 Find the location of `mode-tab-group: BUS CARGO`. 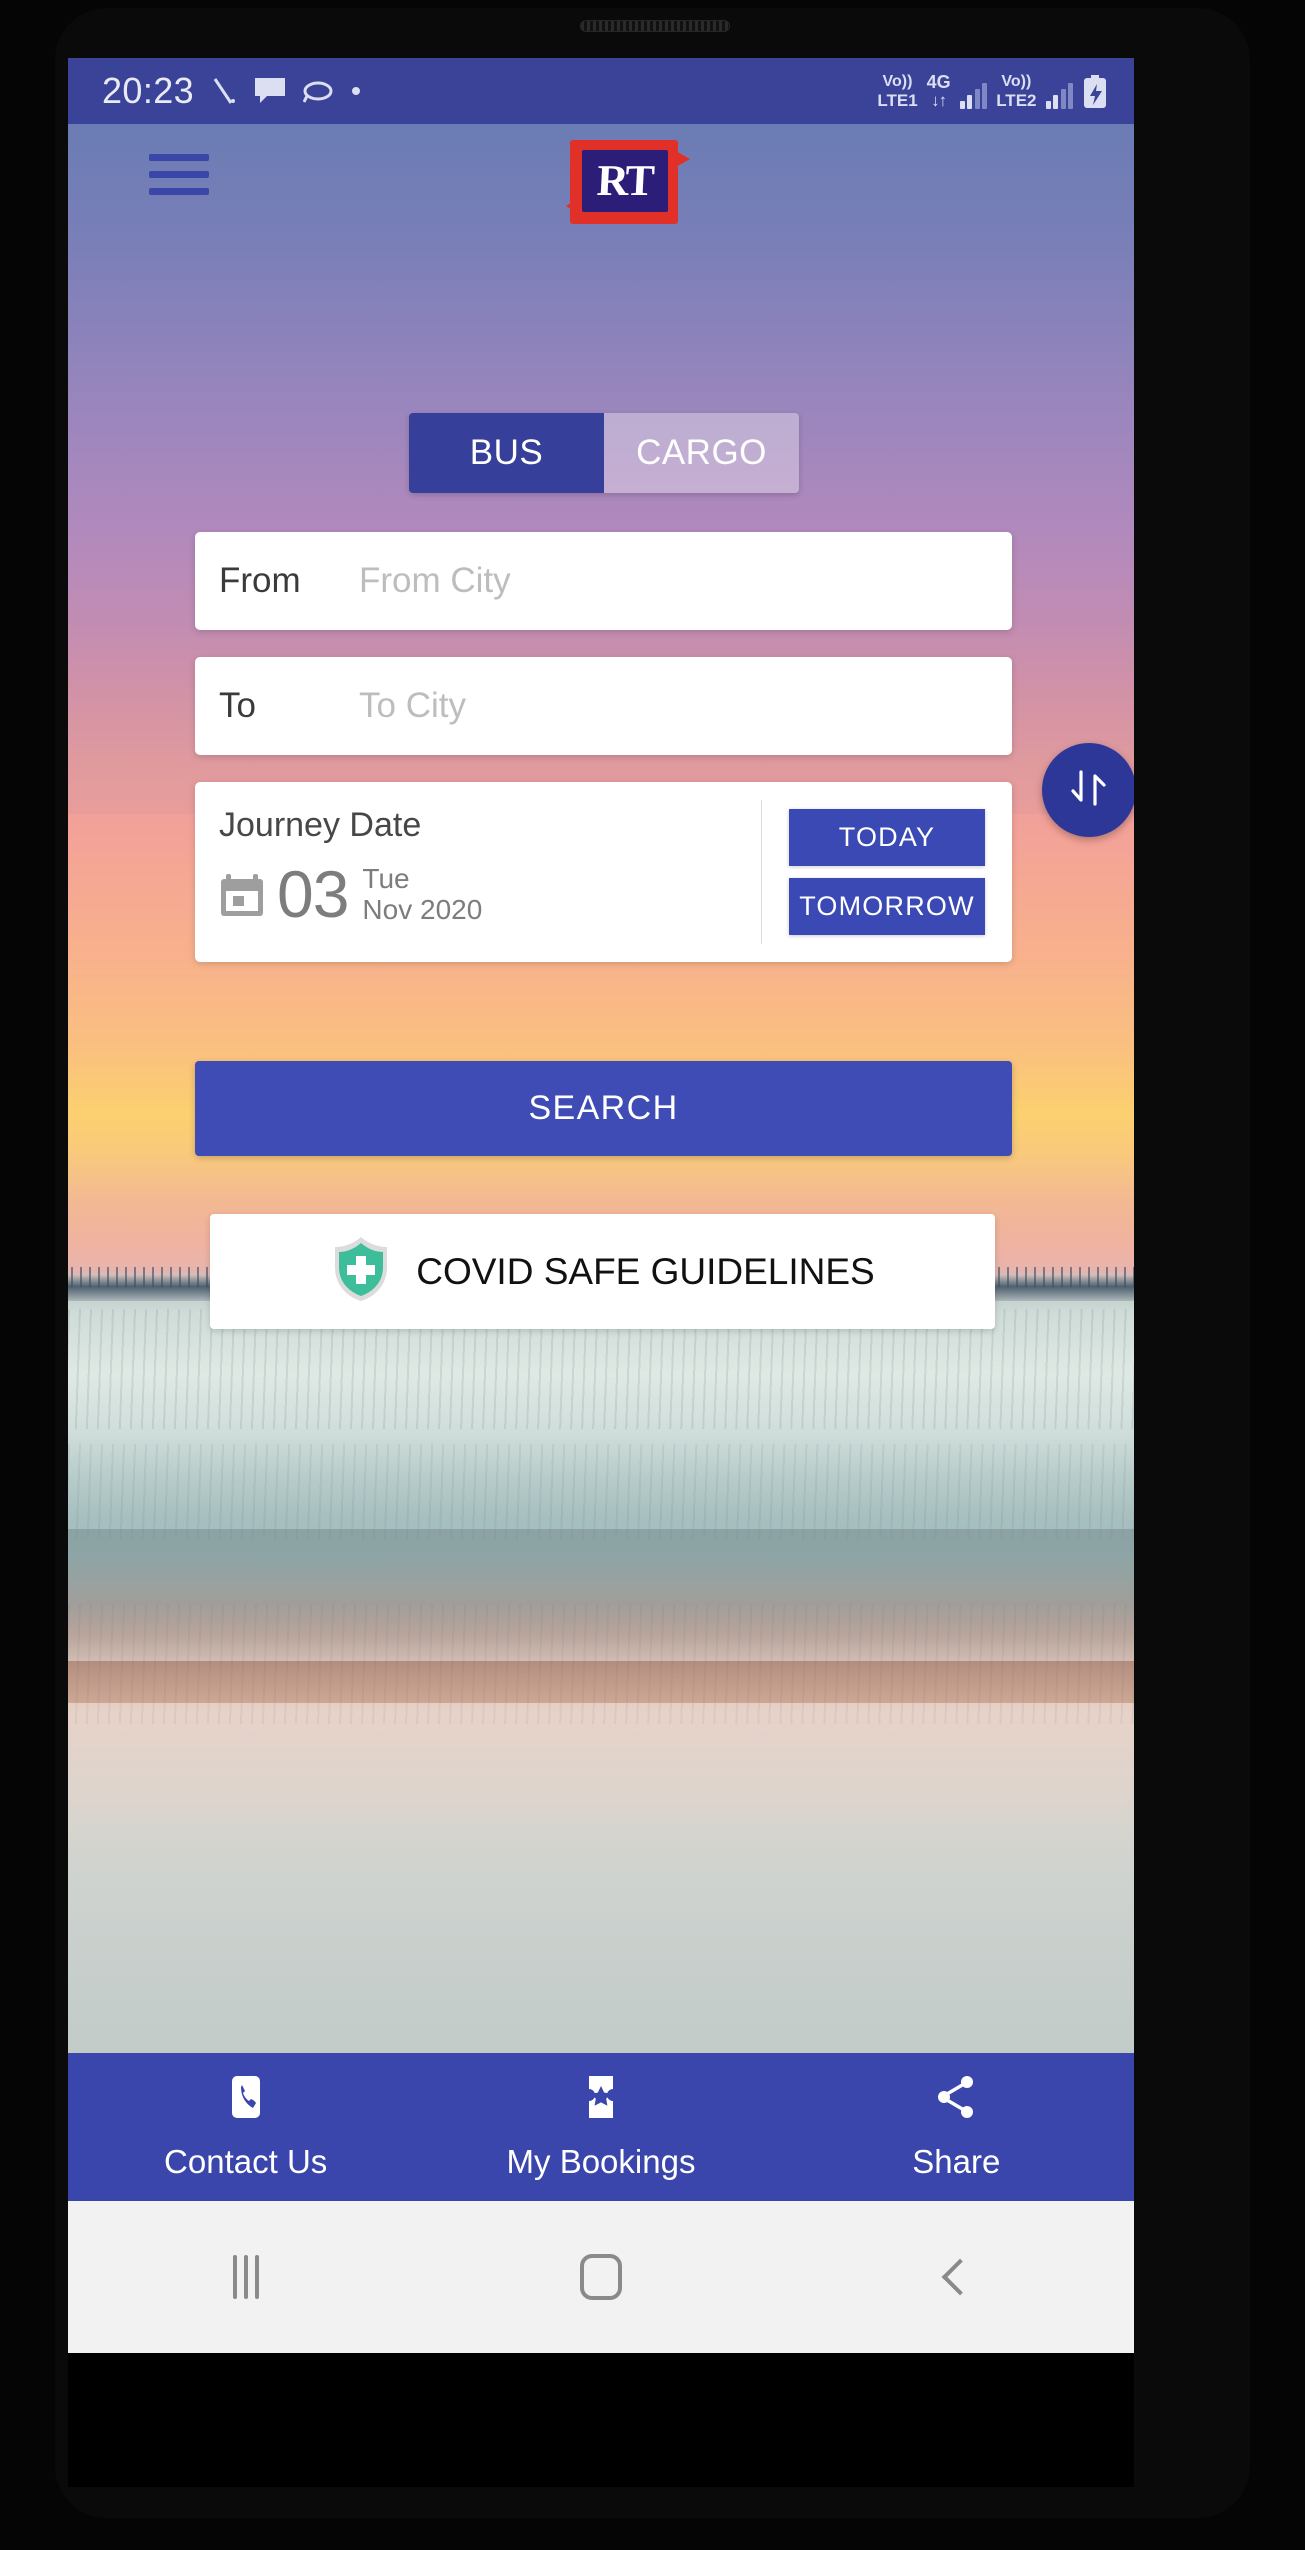

mode-tab-group: BUS CARGO is located at coordinates (604, 453).